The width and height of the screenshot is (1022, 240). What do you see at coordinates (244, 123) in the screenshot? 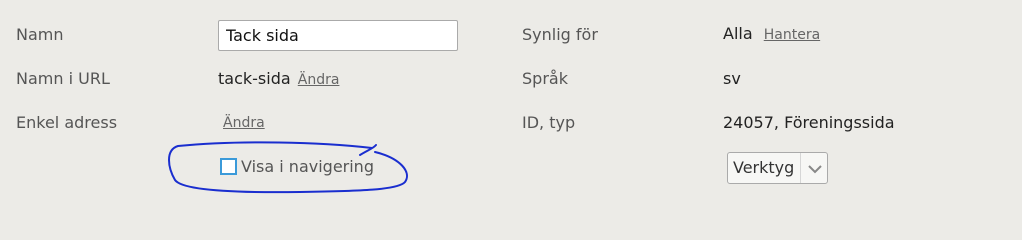
I see `change-address-link: Ändra` at bounding box center [244, 123].